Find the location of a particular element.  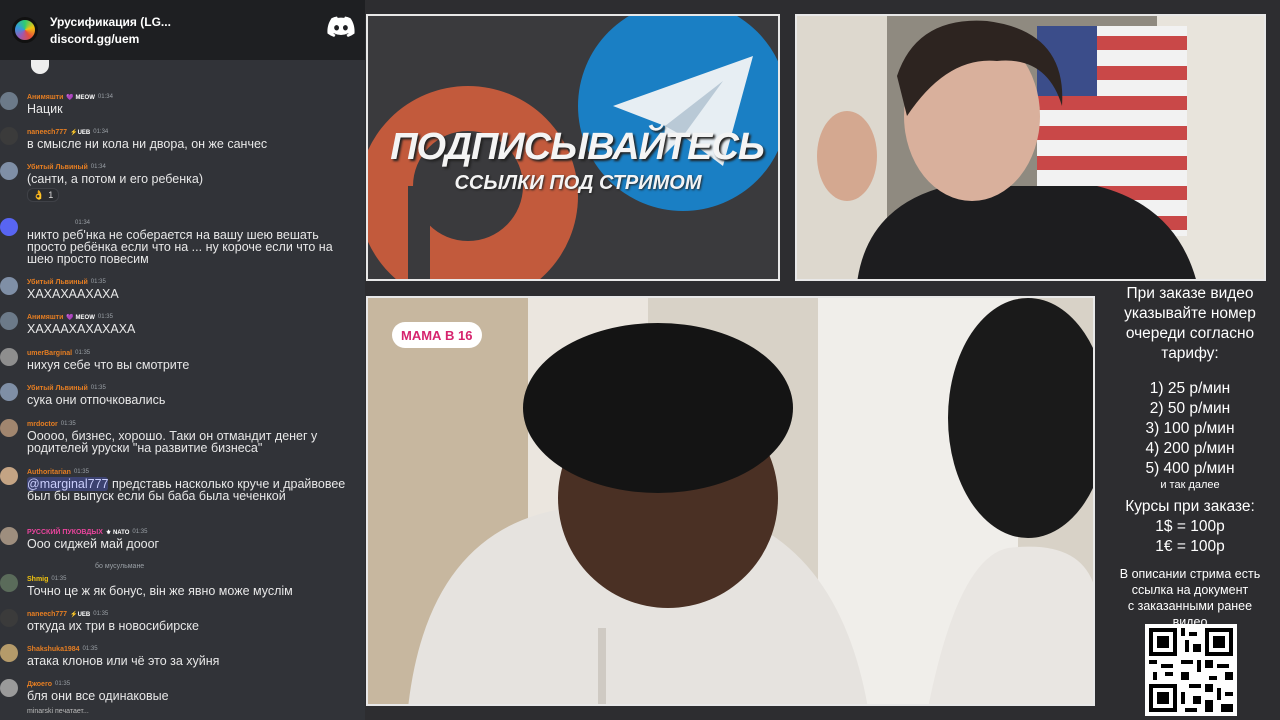

message-text: ХАХААХАХАХАХА is located at coordinates (81, 329).